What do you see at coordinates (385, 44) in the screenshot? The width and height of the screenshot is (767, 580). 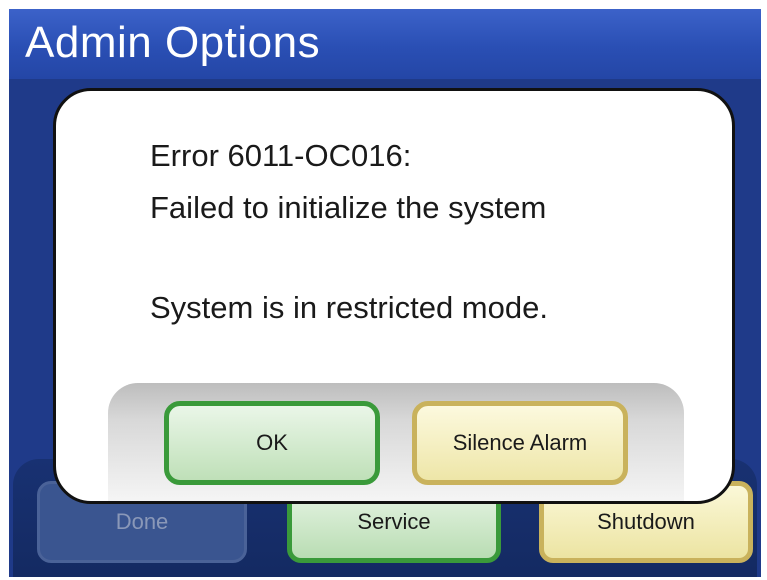 I see `title-bar: Admin Options` at bounding box center [385, 44].